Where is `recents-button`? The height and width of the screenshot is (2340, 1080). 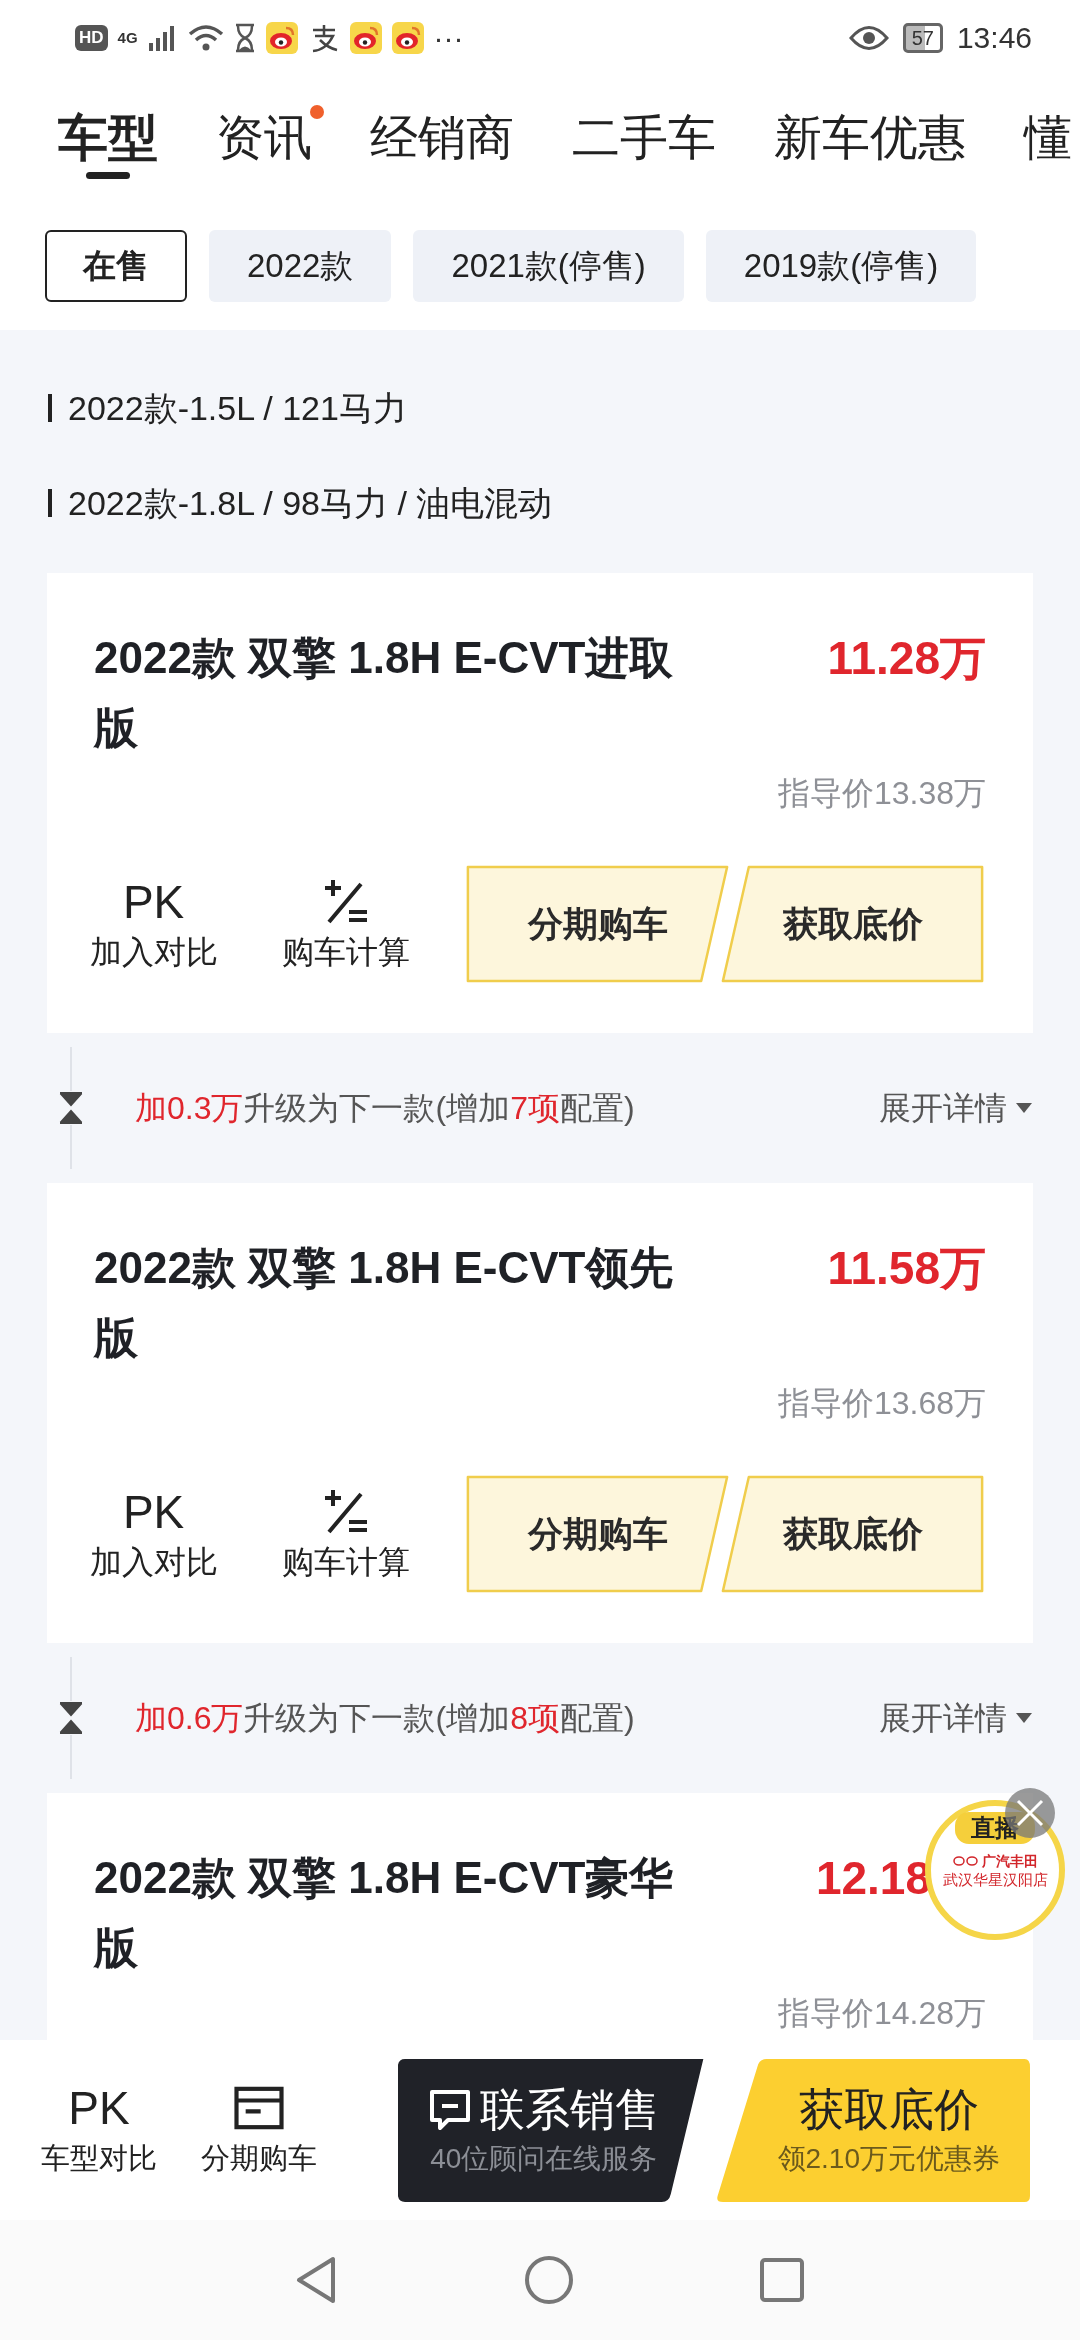 recents-button is located at coordinates (782, 2280).